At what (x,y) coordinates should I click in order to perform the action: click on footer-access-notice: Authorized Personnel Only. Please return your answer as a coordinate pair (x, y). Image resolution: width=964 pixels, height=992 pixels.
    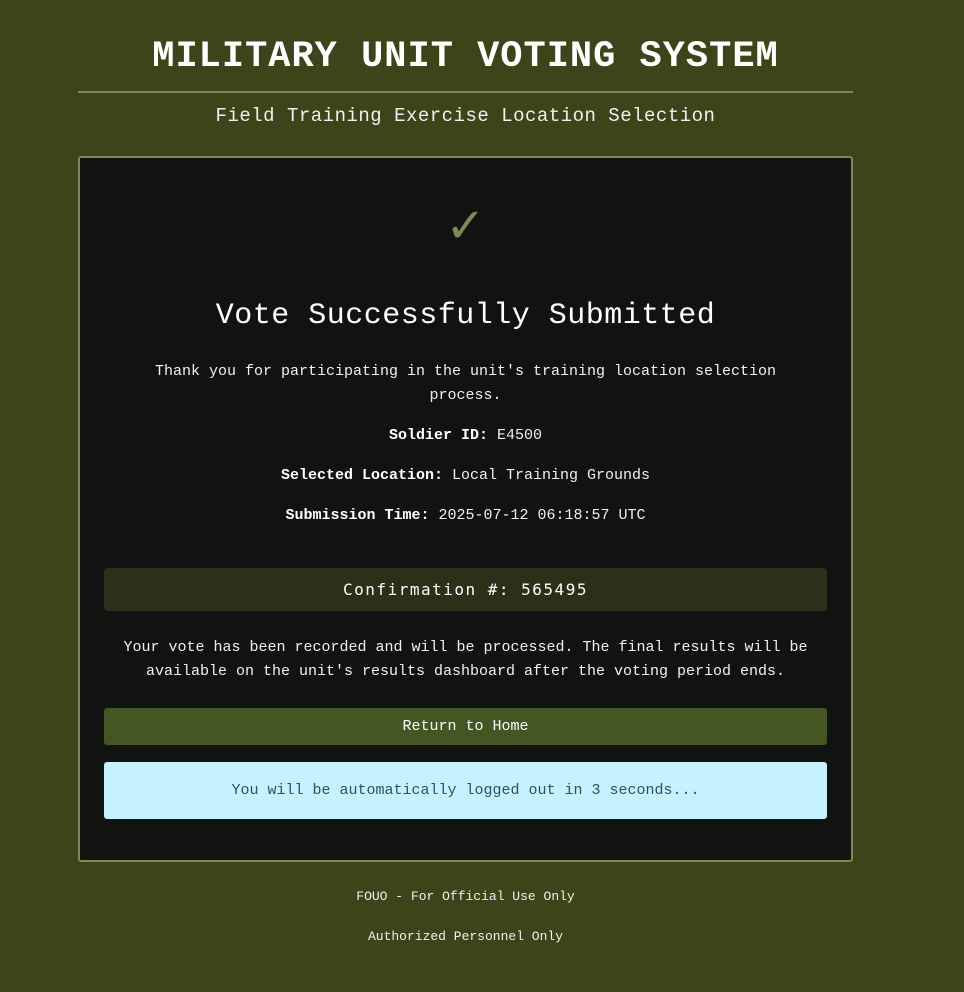
    Looking at the image, I should click on (465, 936).